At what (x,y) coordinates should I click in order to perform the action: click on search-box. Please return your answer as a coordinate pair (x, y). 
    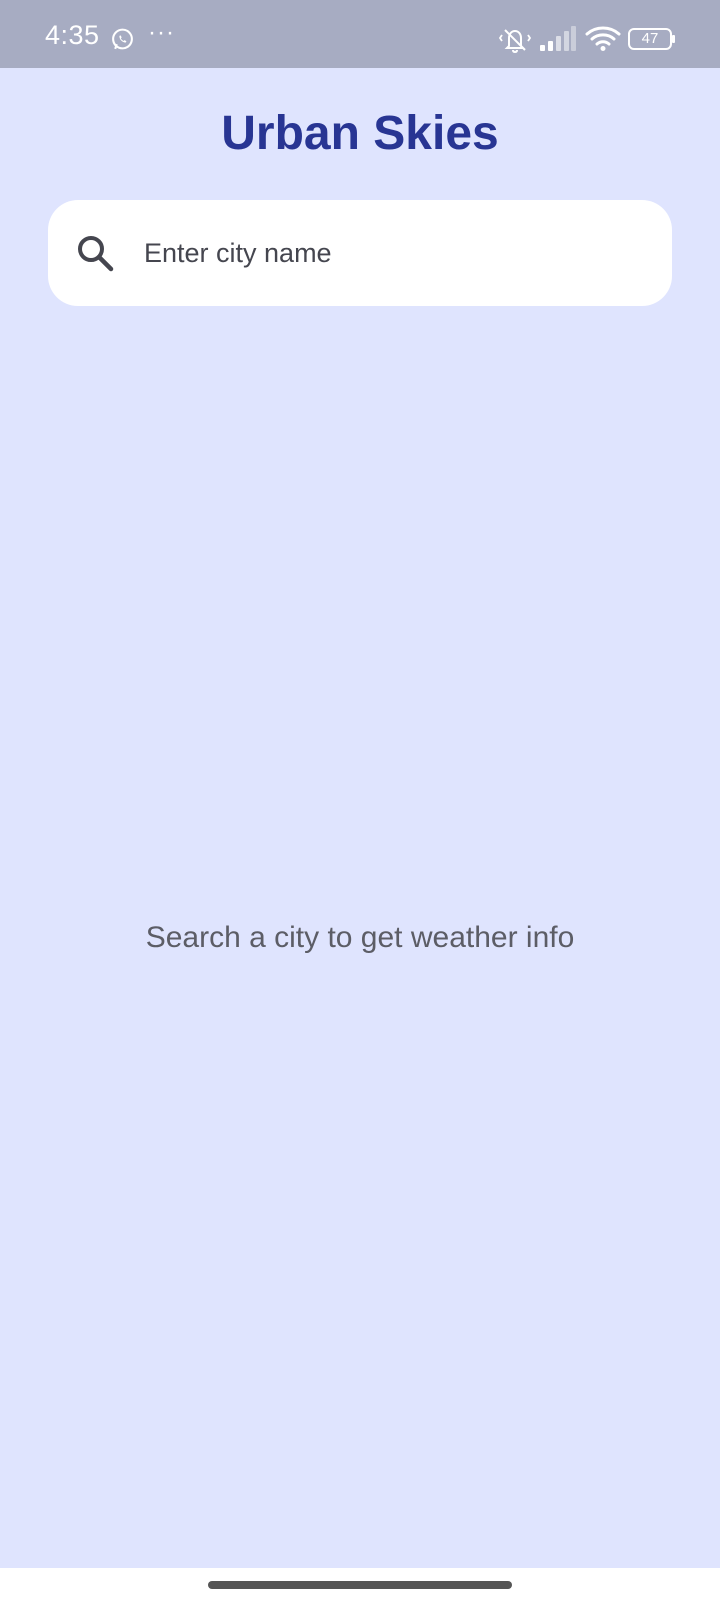
    Looking at the image, I should click on (360, 253).